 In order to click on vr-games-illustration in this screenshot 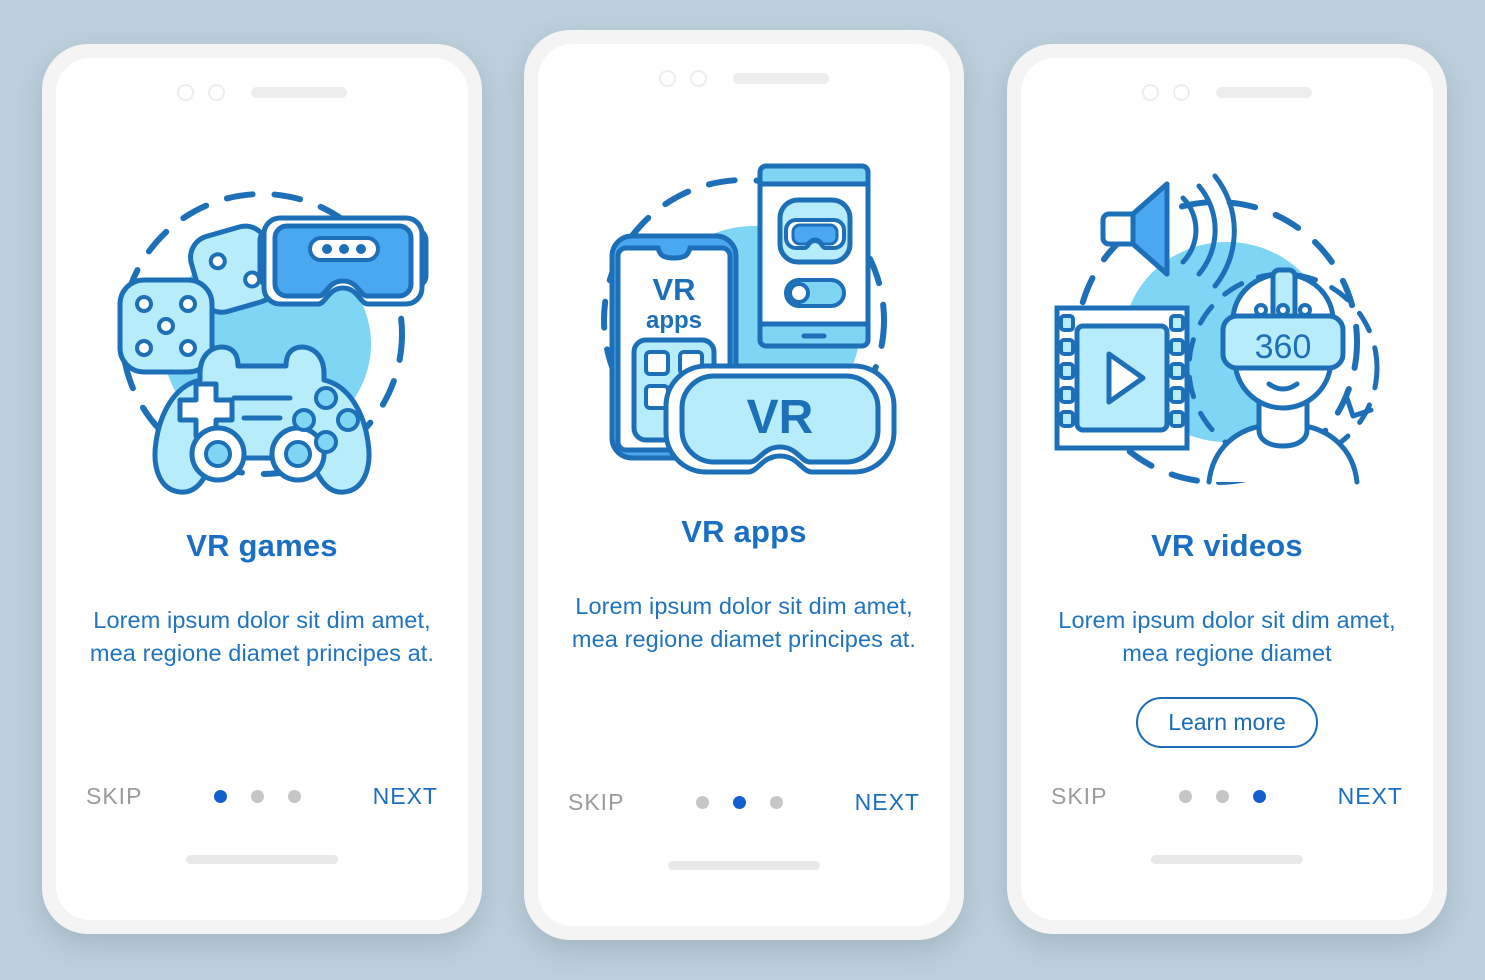, I will do `click(262, 337)`.